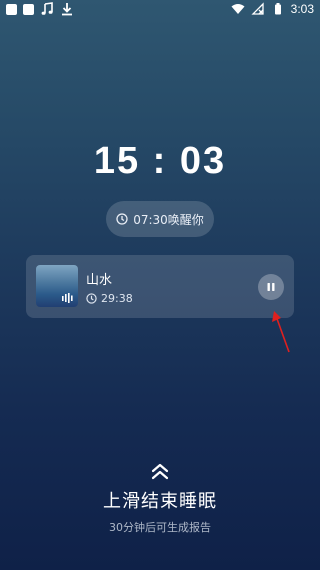 The width and height of the screenshot is (320, 570). I want to click on battery-icon, so click(277, 9).